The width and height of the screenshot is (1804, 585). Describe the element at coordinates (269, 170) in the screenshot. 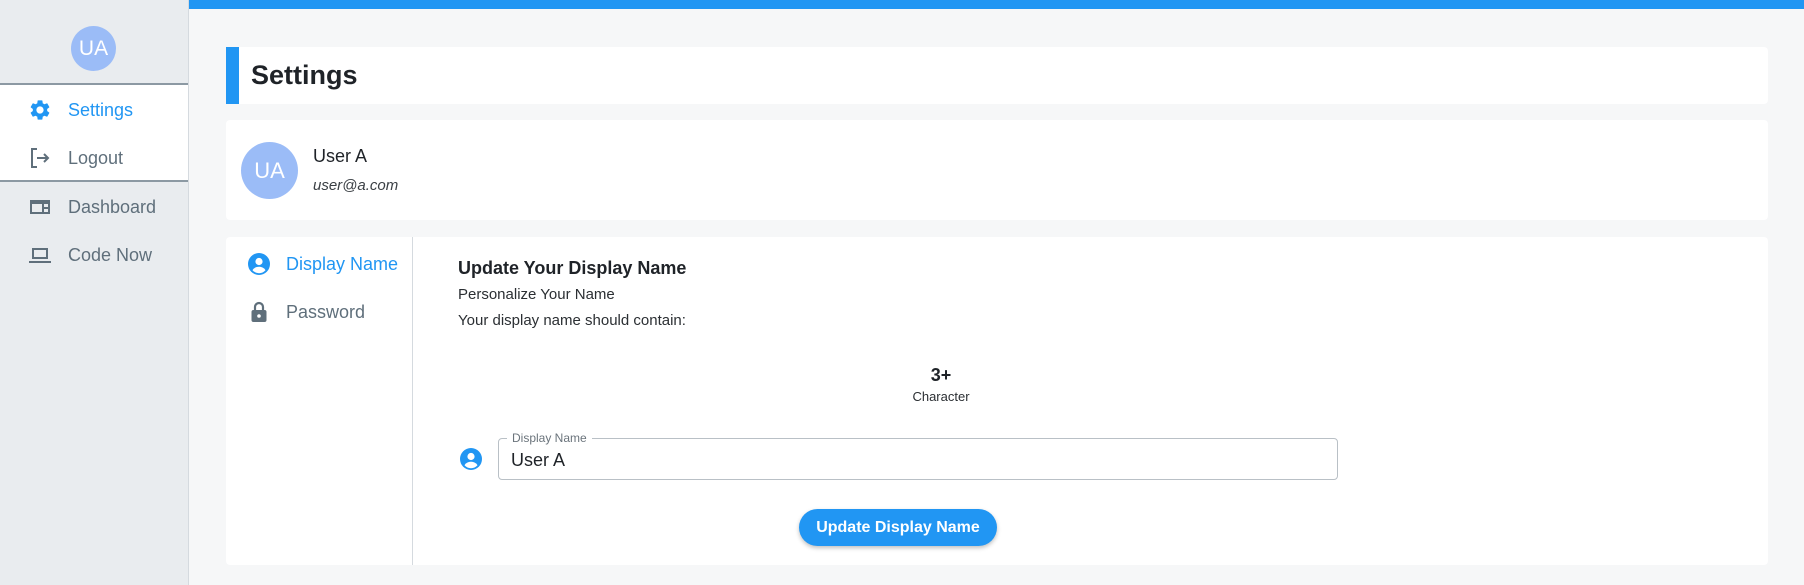

I see `profile-avatar: UA` at that location.